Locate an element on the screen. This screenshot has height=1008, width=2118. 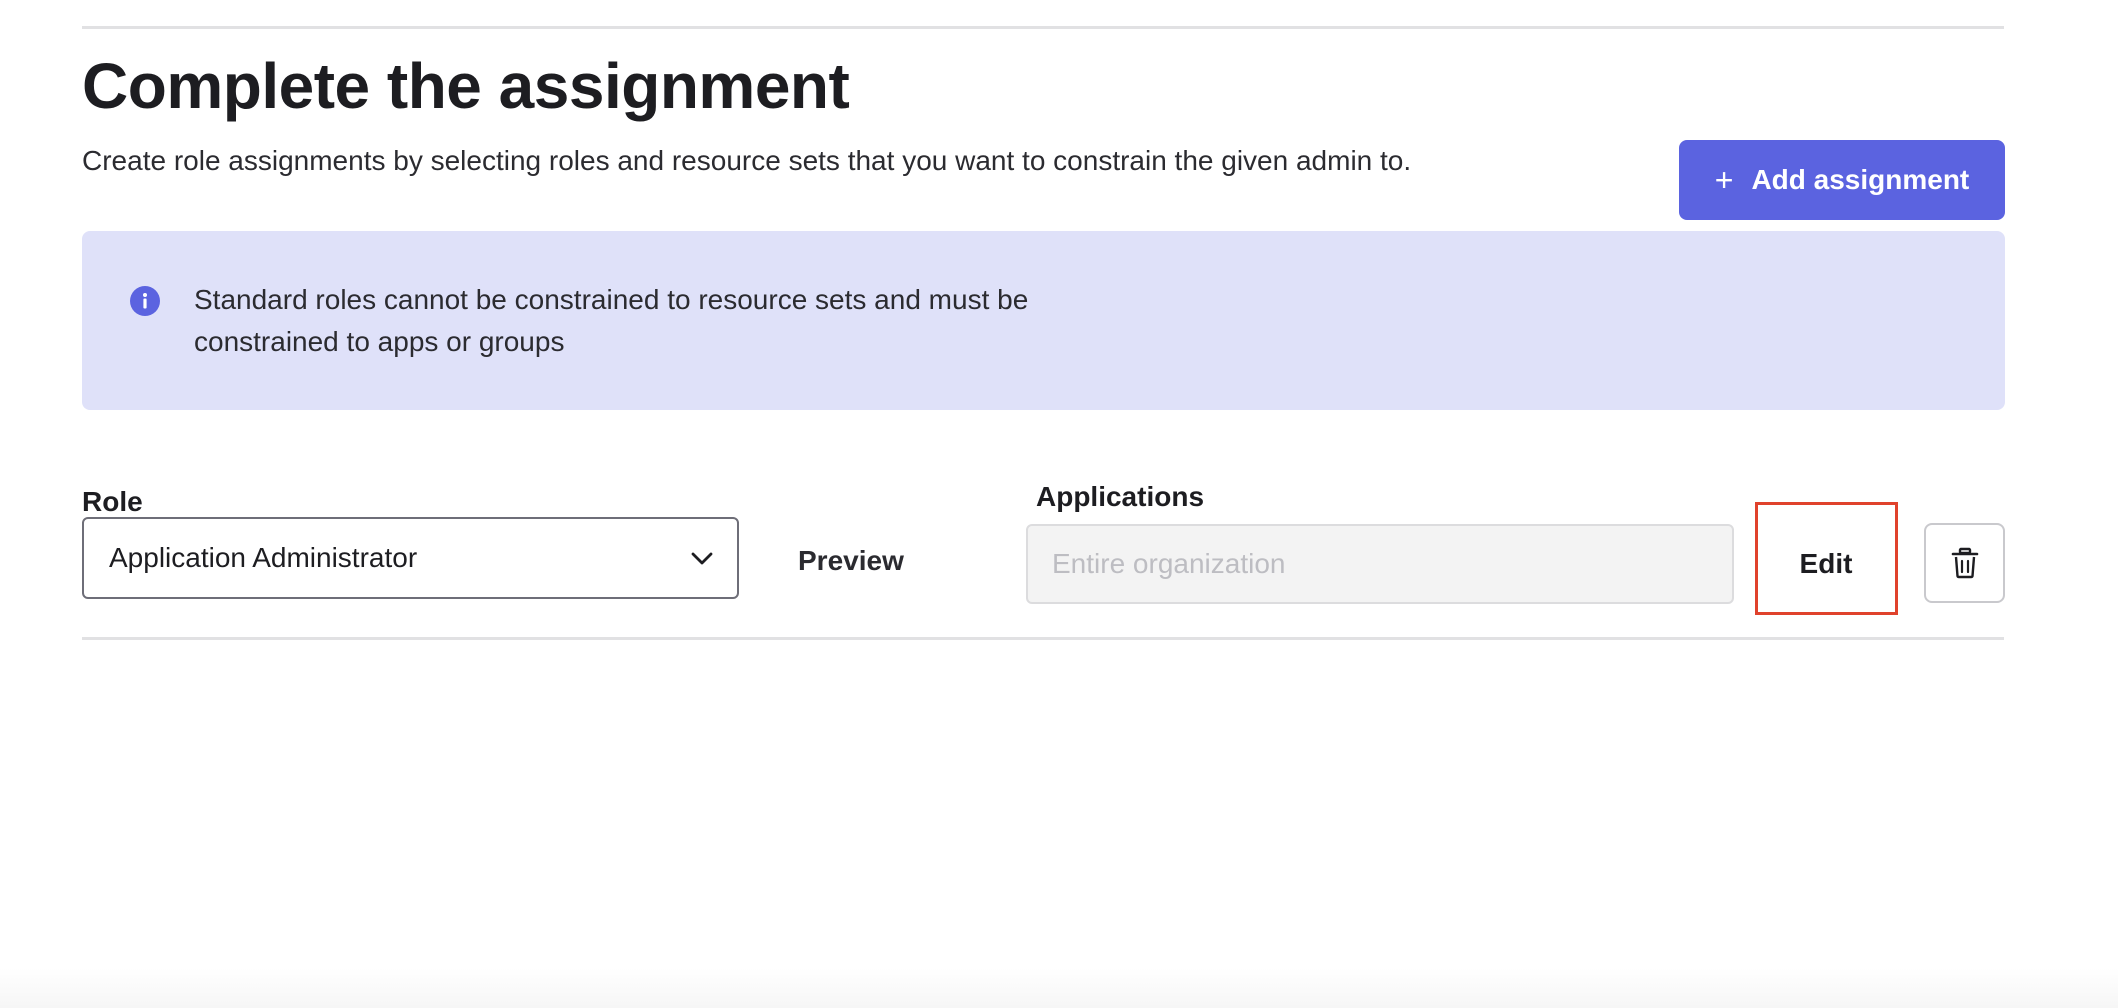
page-title: Complete the assignment is located at coordinates (466, 86).